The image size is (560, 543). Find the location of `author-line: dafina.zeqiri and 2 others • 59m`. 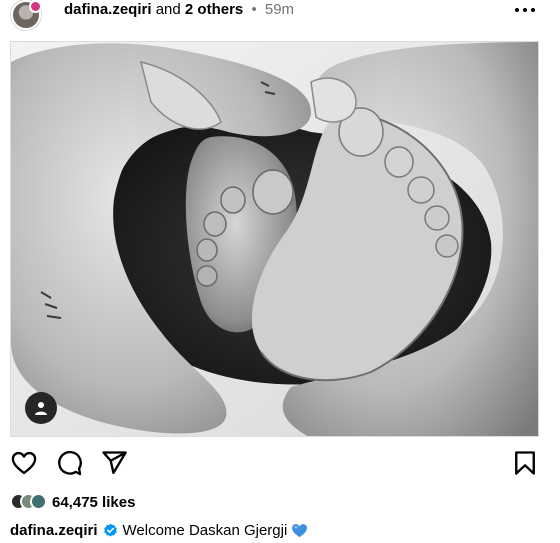

author-line: dafina.zeqiri and 2 others • 59m is located at coordinates (179, 10).